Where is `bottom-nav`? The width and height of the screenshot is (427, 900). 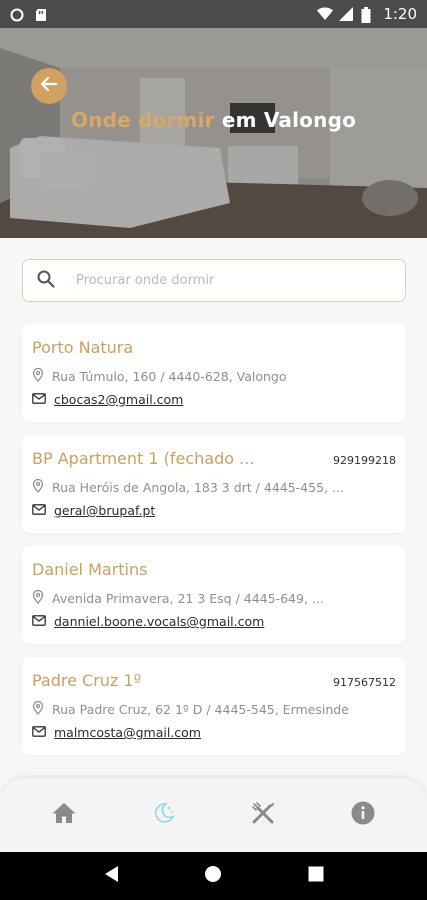
bottom-nav is located at coordinates (213, 815).